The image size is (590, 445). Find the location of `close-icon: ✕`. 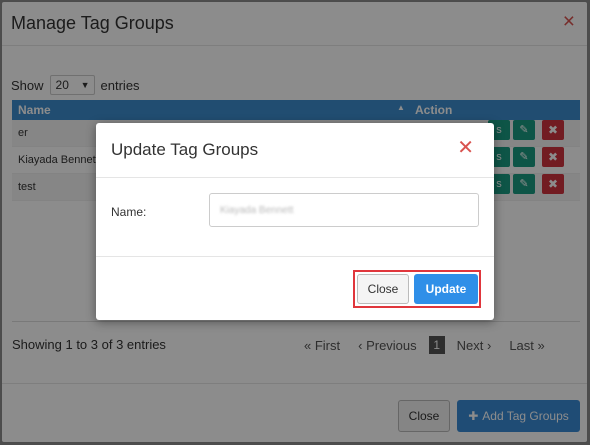

close-icon: ✕ is located at coordinates (465, 148).